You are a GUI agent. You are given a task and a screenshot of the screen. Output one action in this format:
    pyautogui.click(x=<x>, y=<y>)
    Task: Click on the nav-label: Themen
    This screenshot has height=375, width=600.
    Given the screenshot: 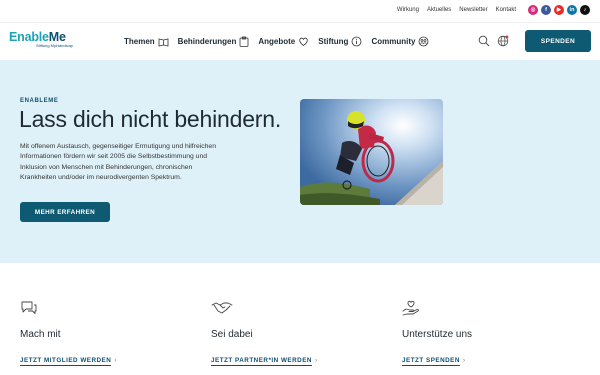 What is the action you would take?
    pyautogui.click(x=139, y=41)
    